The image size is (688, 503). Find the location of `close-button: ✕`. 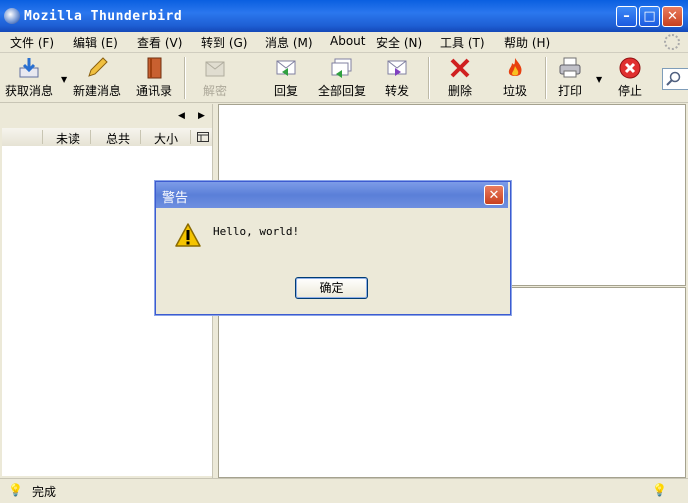

close-button: ✕ is located at coordinates (672, 16).